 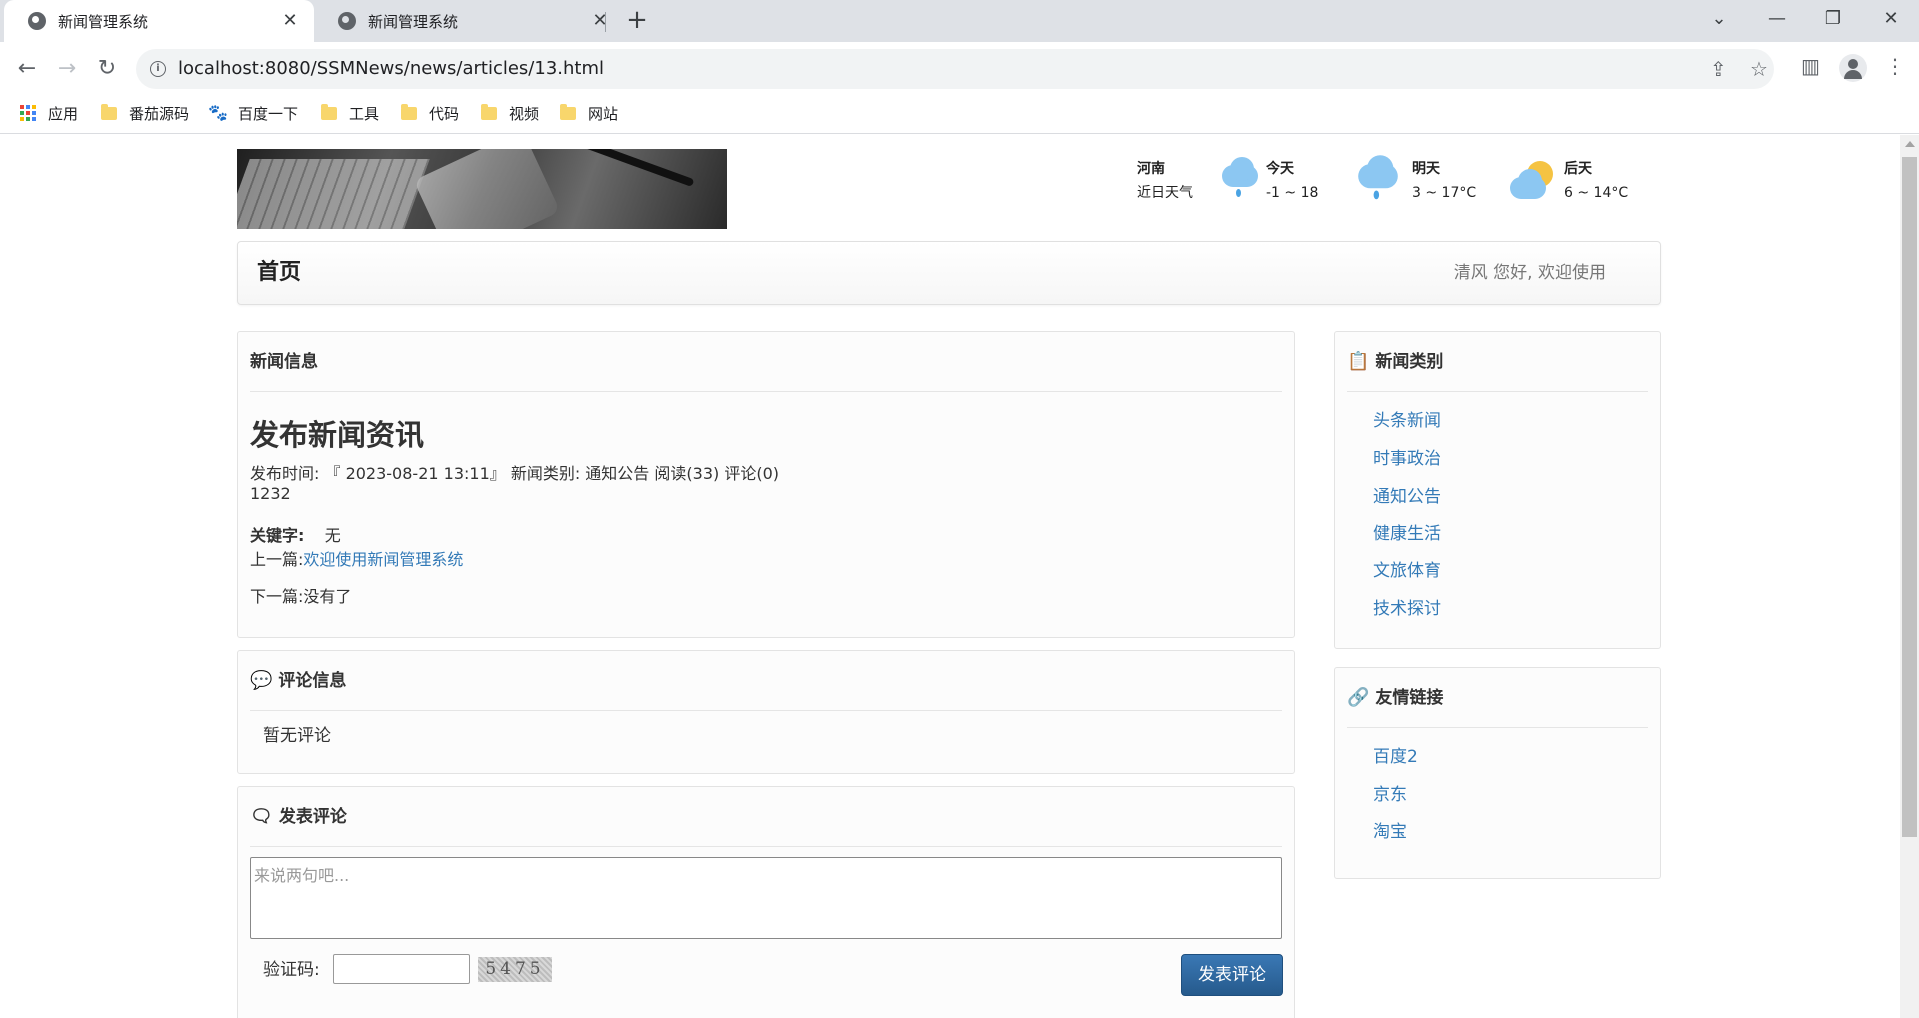 I want to click on weather-today: 今天 -1 ~ 18, so click(x=1292, y=181).